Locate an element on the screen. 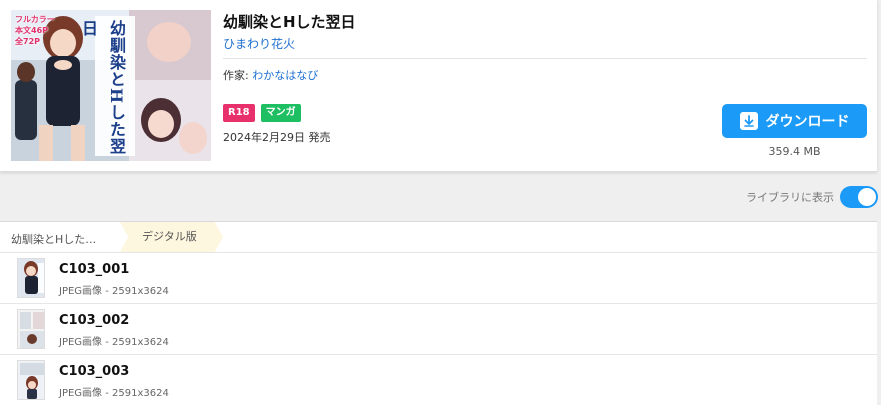 The image size is (881, 405). cover-badge-line: 本文46P is located at coordinates (31, 30).